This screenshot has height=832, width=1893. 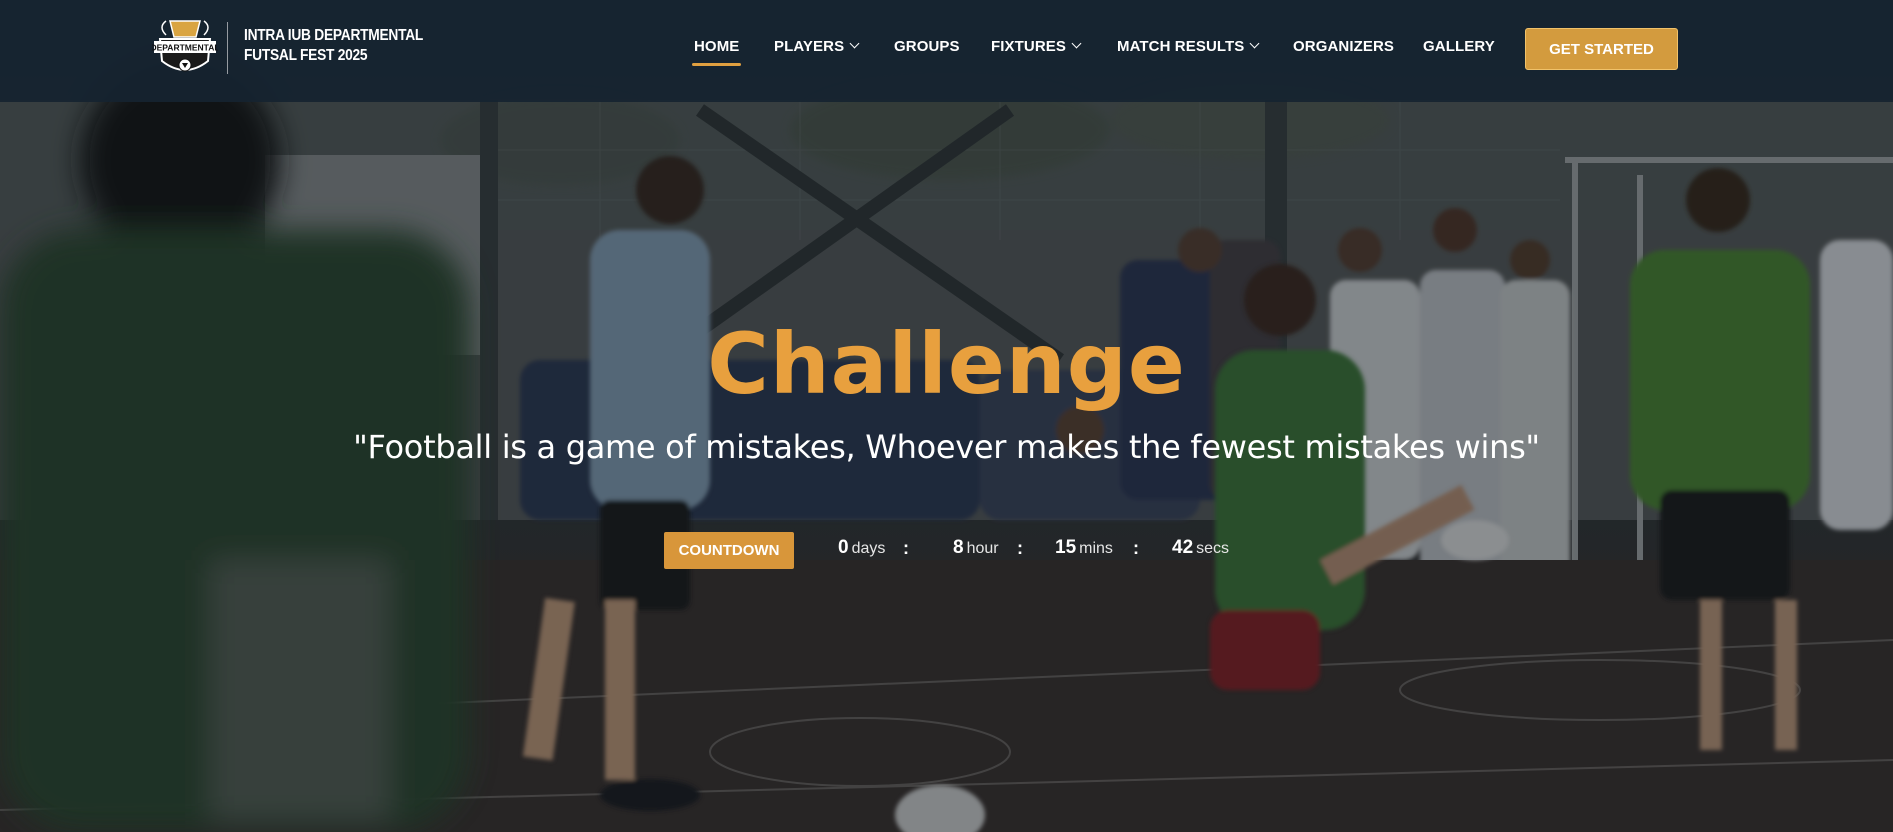 I want to click on countdown-label: COUNTDOWN, so click(x=729, y=550).